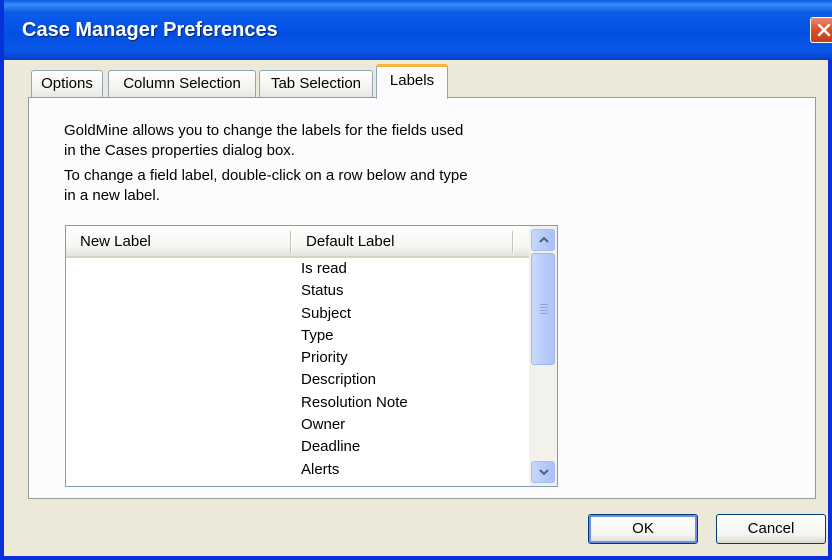  I want to click on default-label-cell: Resolution Note, so click(354, 402).